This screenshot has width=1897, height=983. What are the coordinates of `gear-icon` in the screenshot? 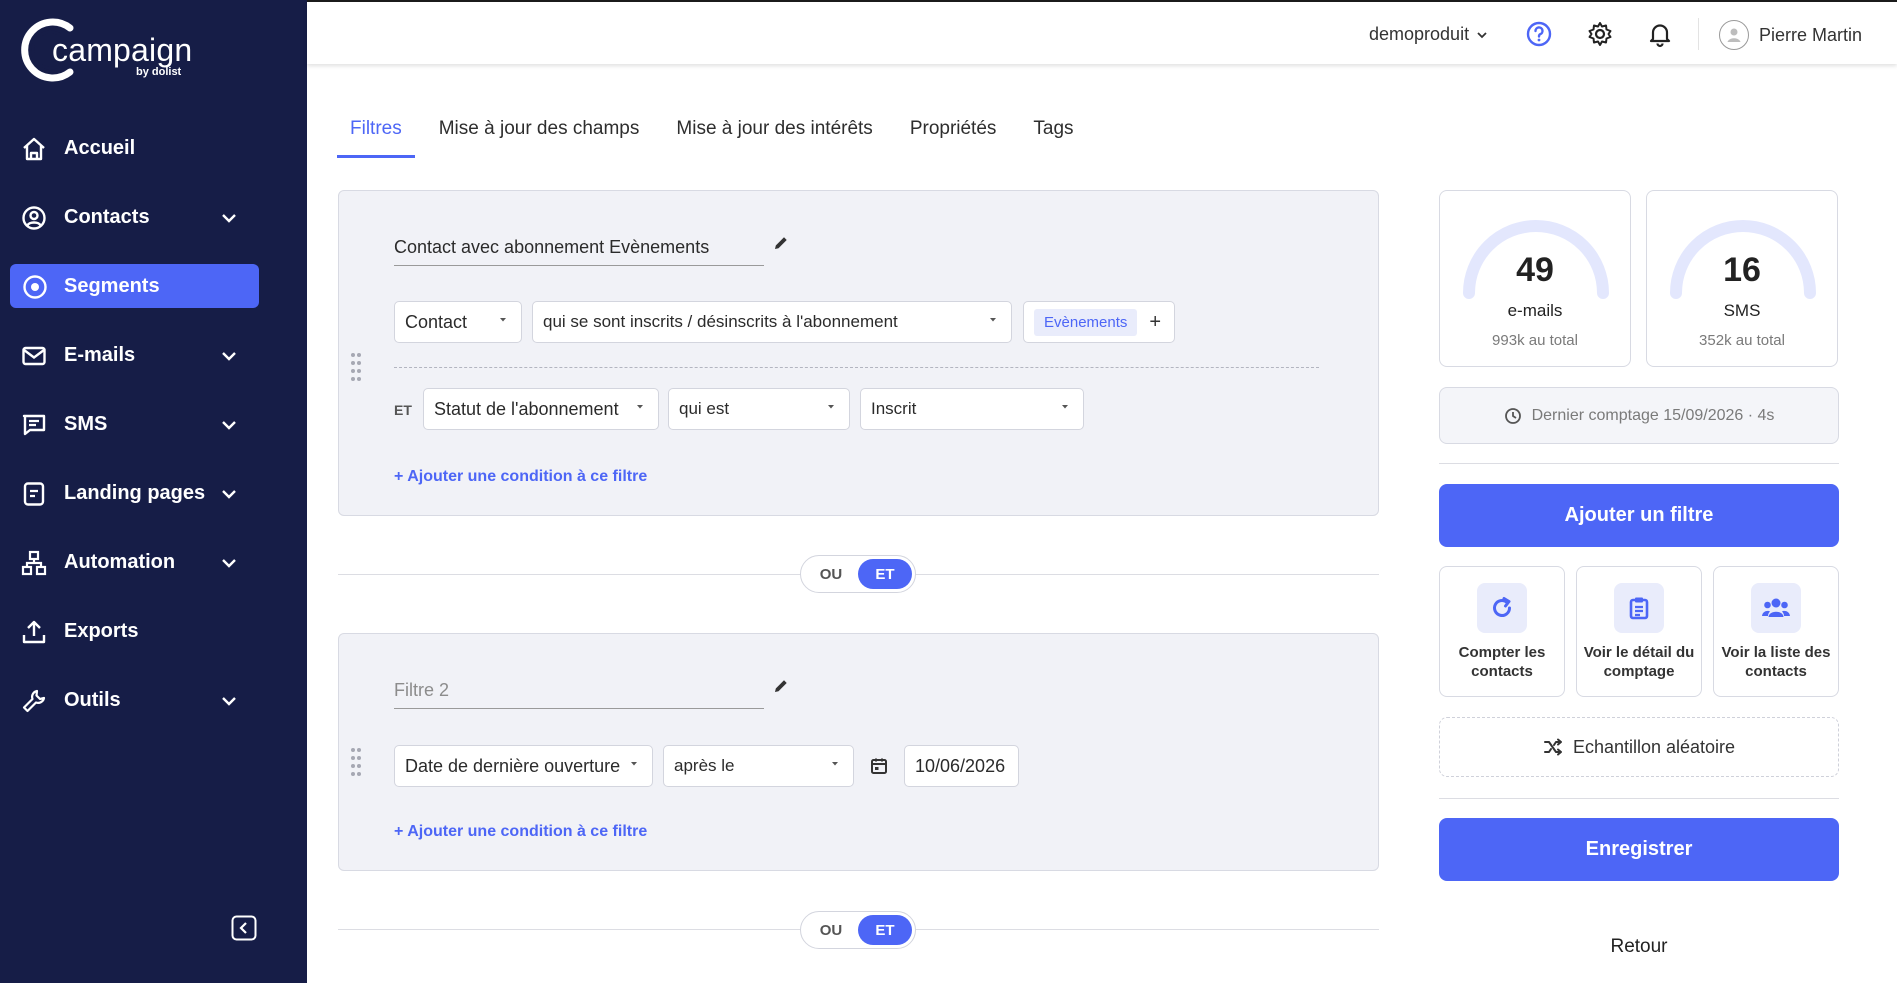 It's located at (1600, 34).